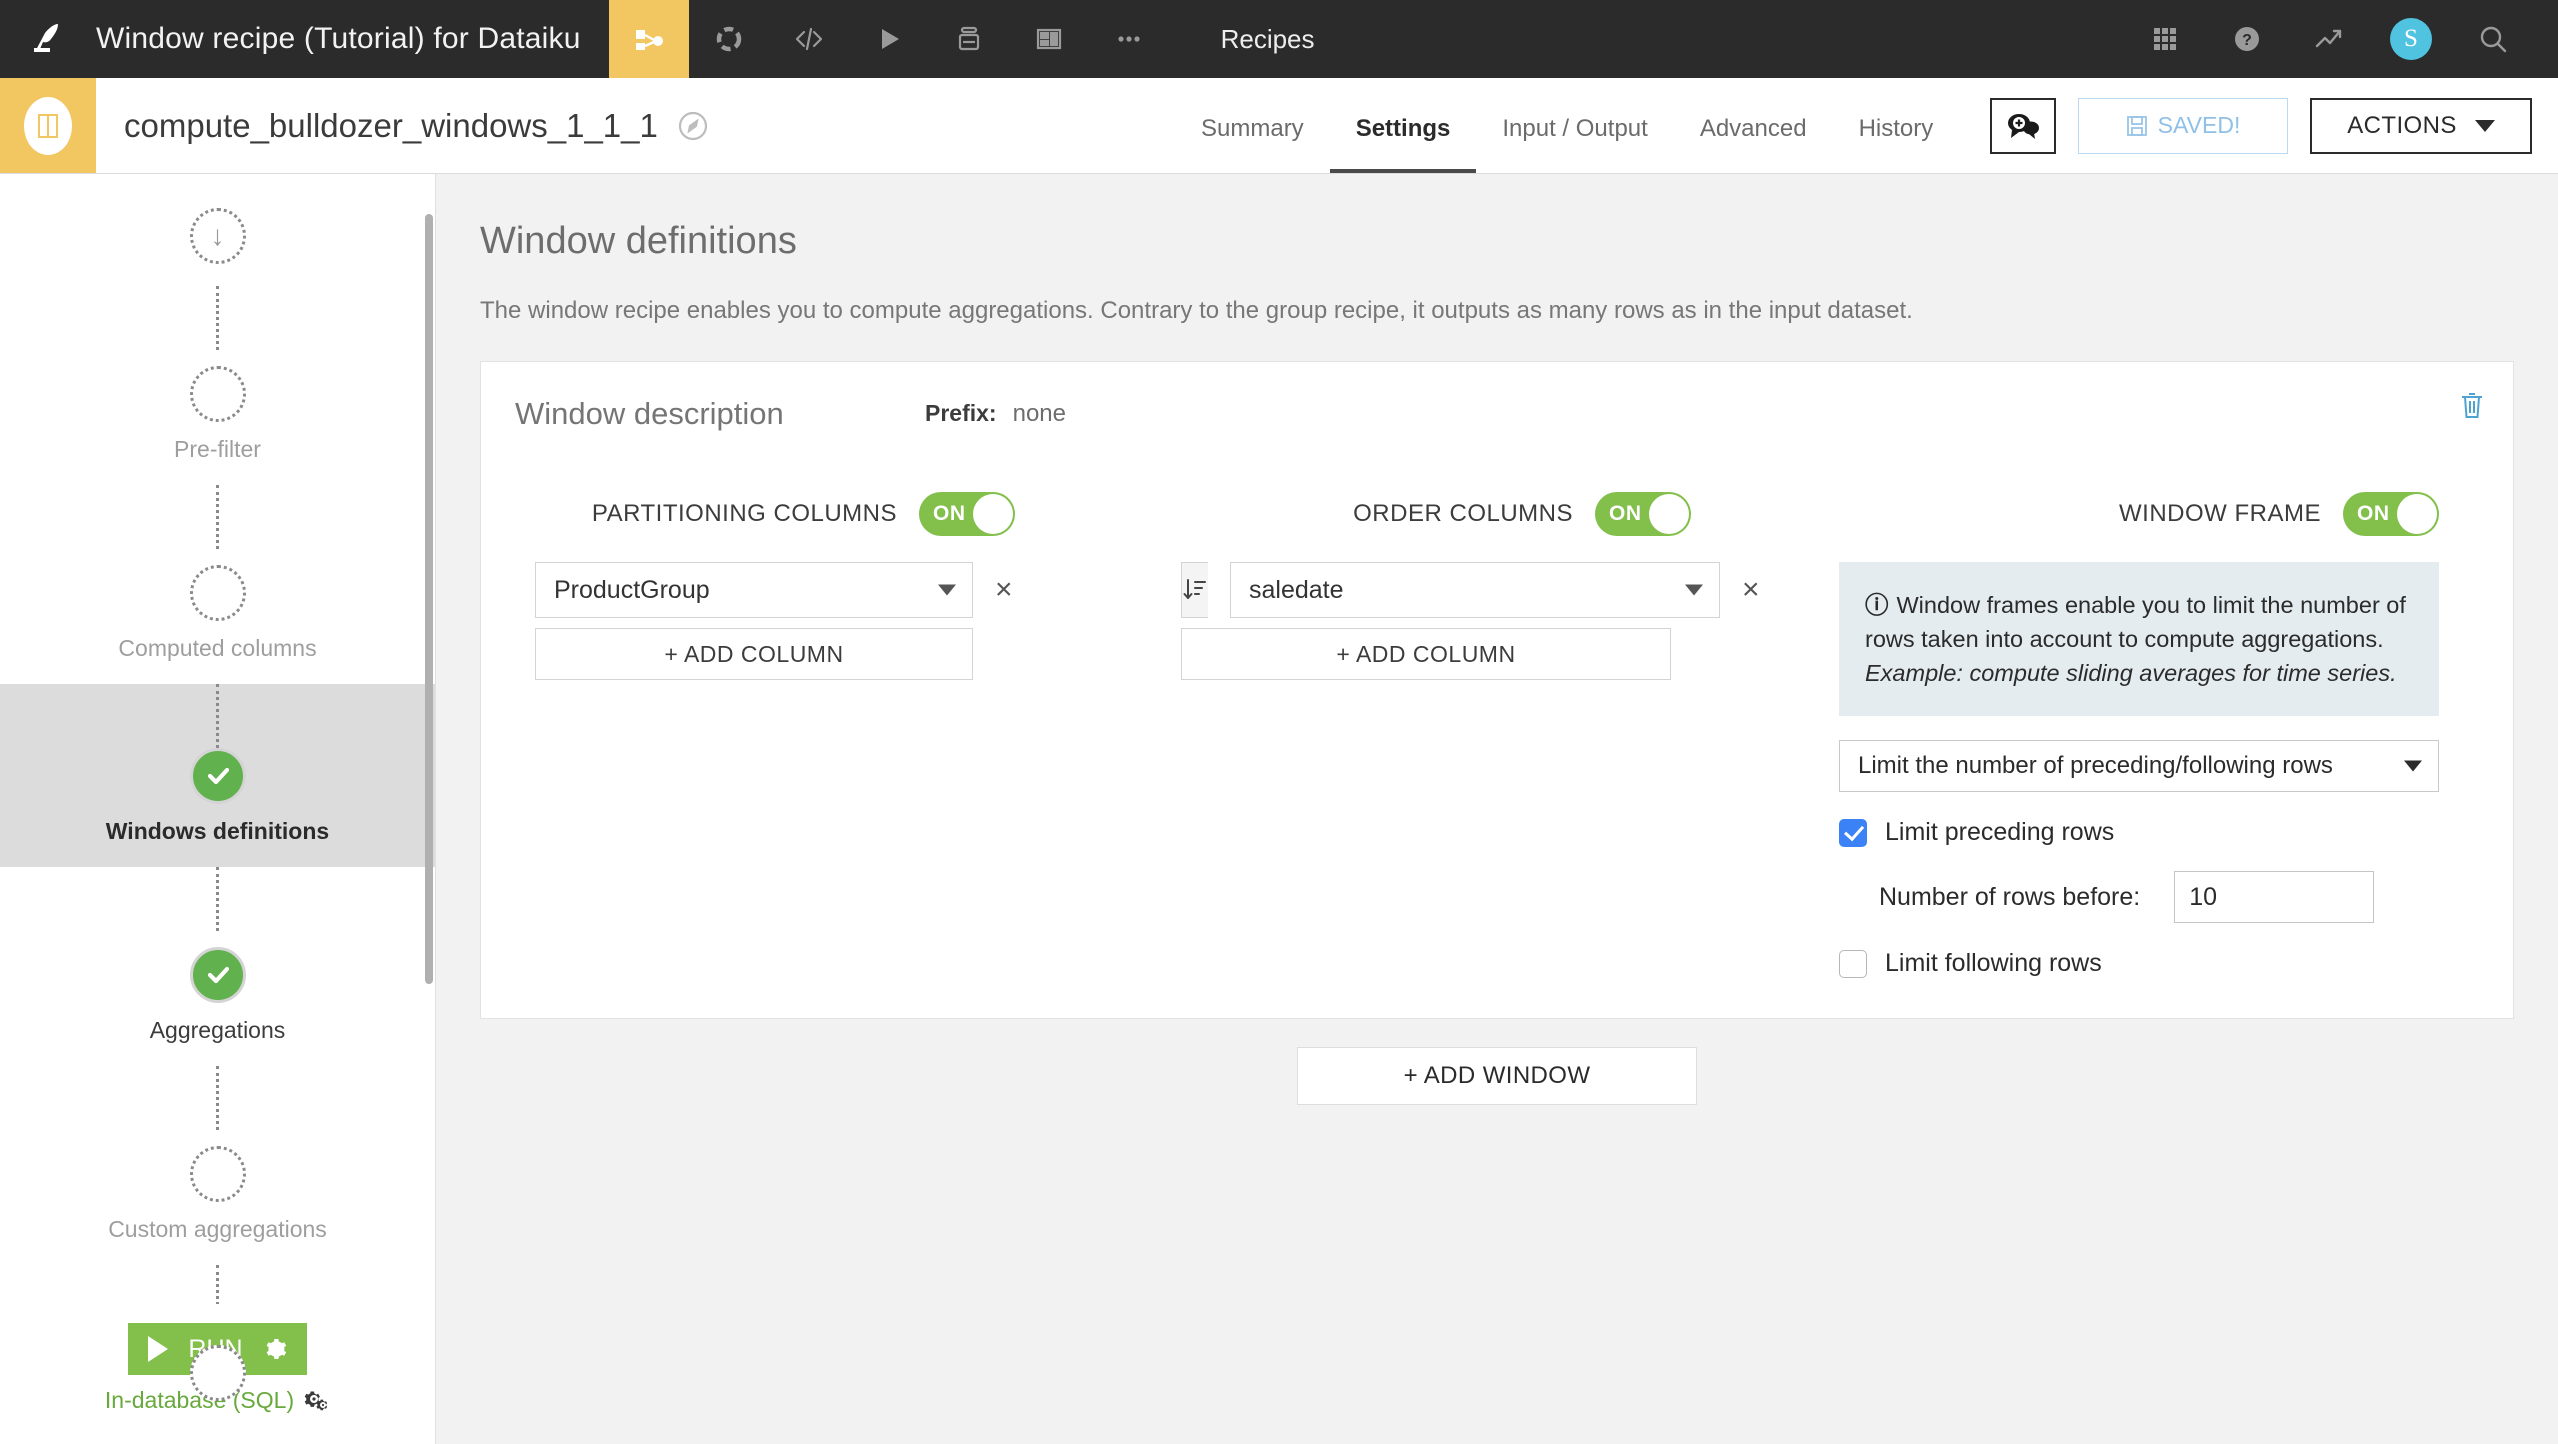  What do you see at coordinates (1853, 963) in the screenshot?
I see `limit-following-rows-checkbox` at bounding box center [1853, 963].